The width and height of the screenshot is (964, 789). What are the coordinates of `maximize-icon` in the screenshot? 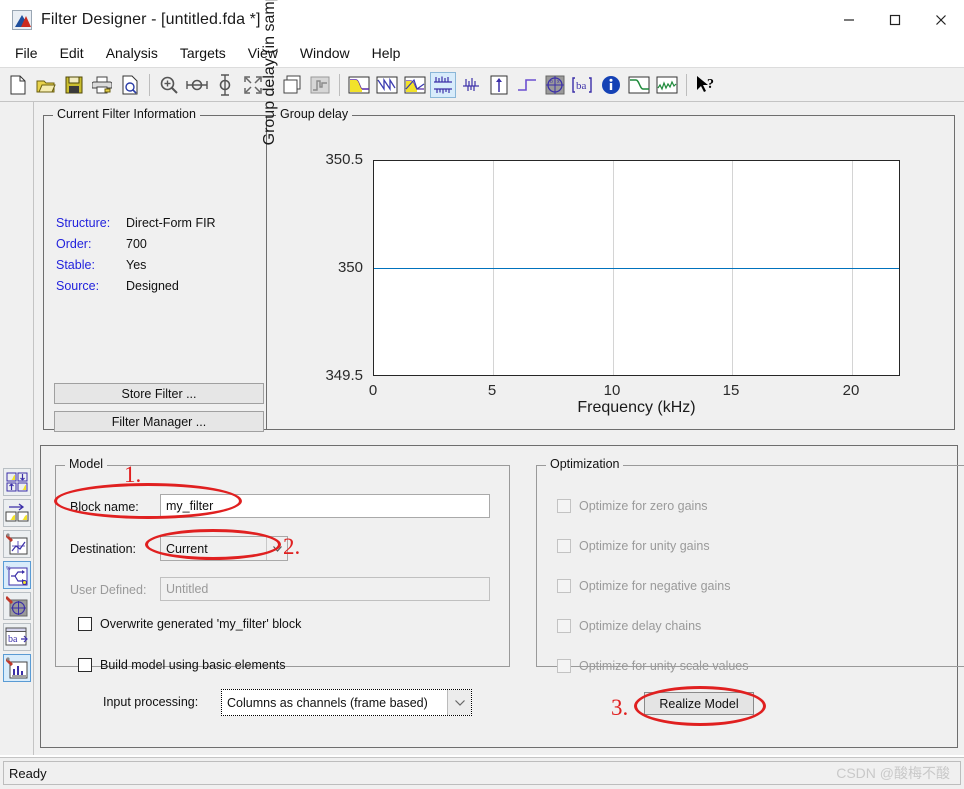 It's located at (895, 20).